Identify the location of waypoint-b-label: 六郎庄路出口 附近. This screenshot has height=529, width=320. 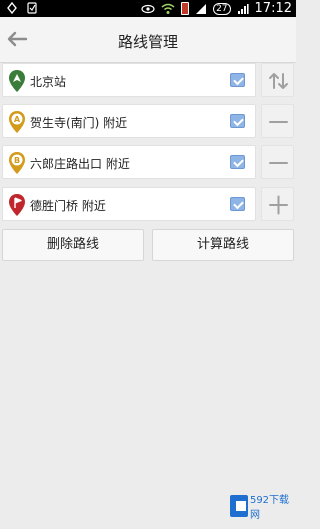
(80, 164).